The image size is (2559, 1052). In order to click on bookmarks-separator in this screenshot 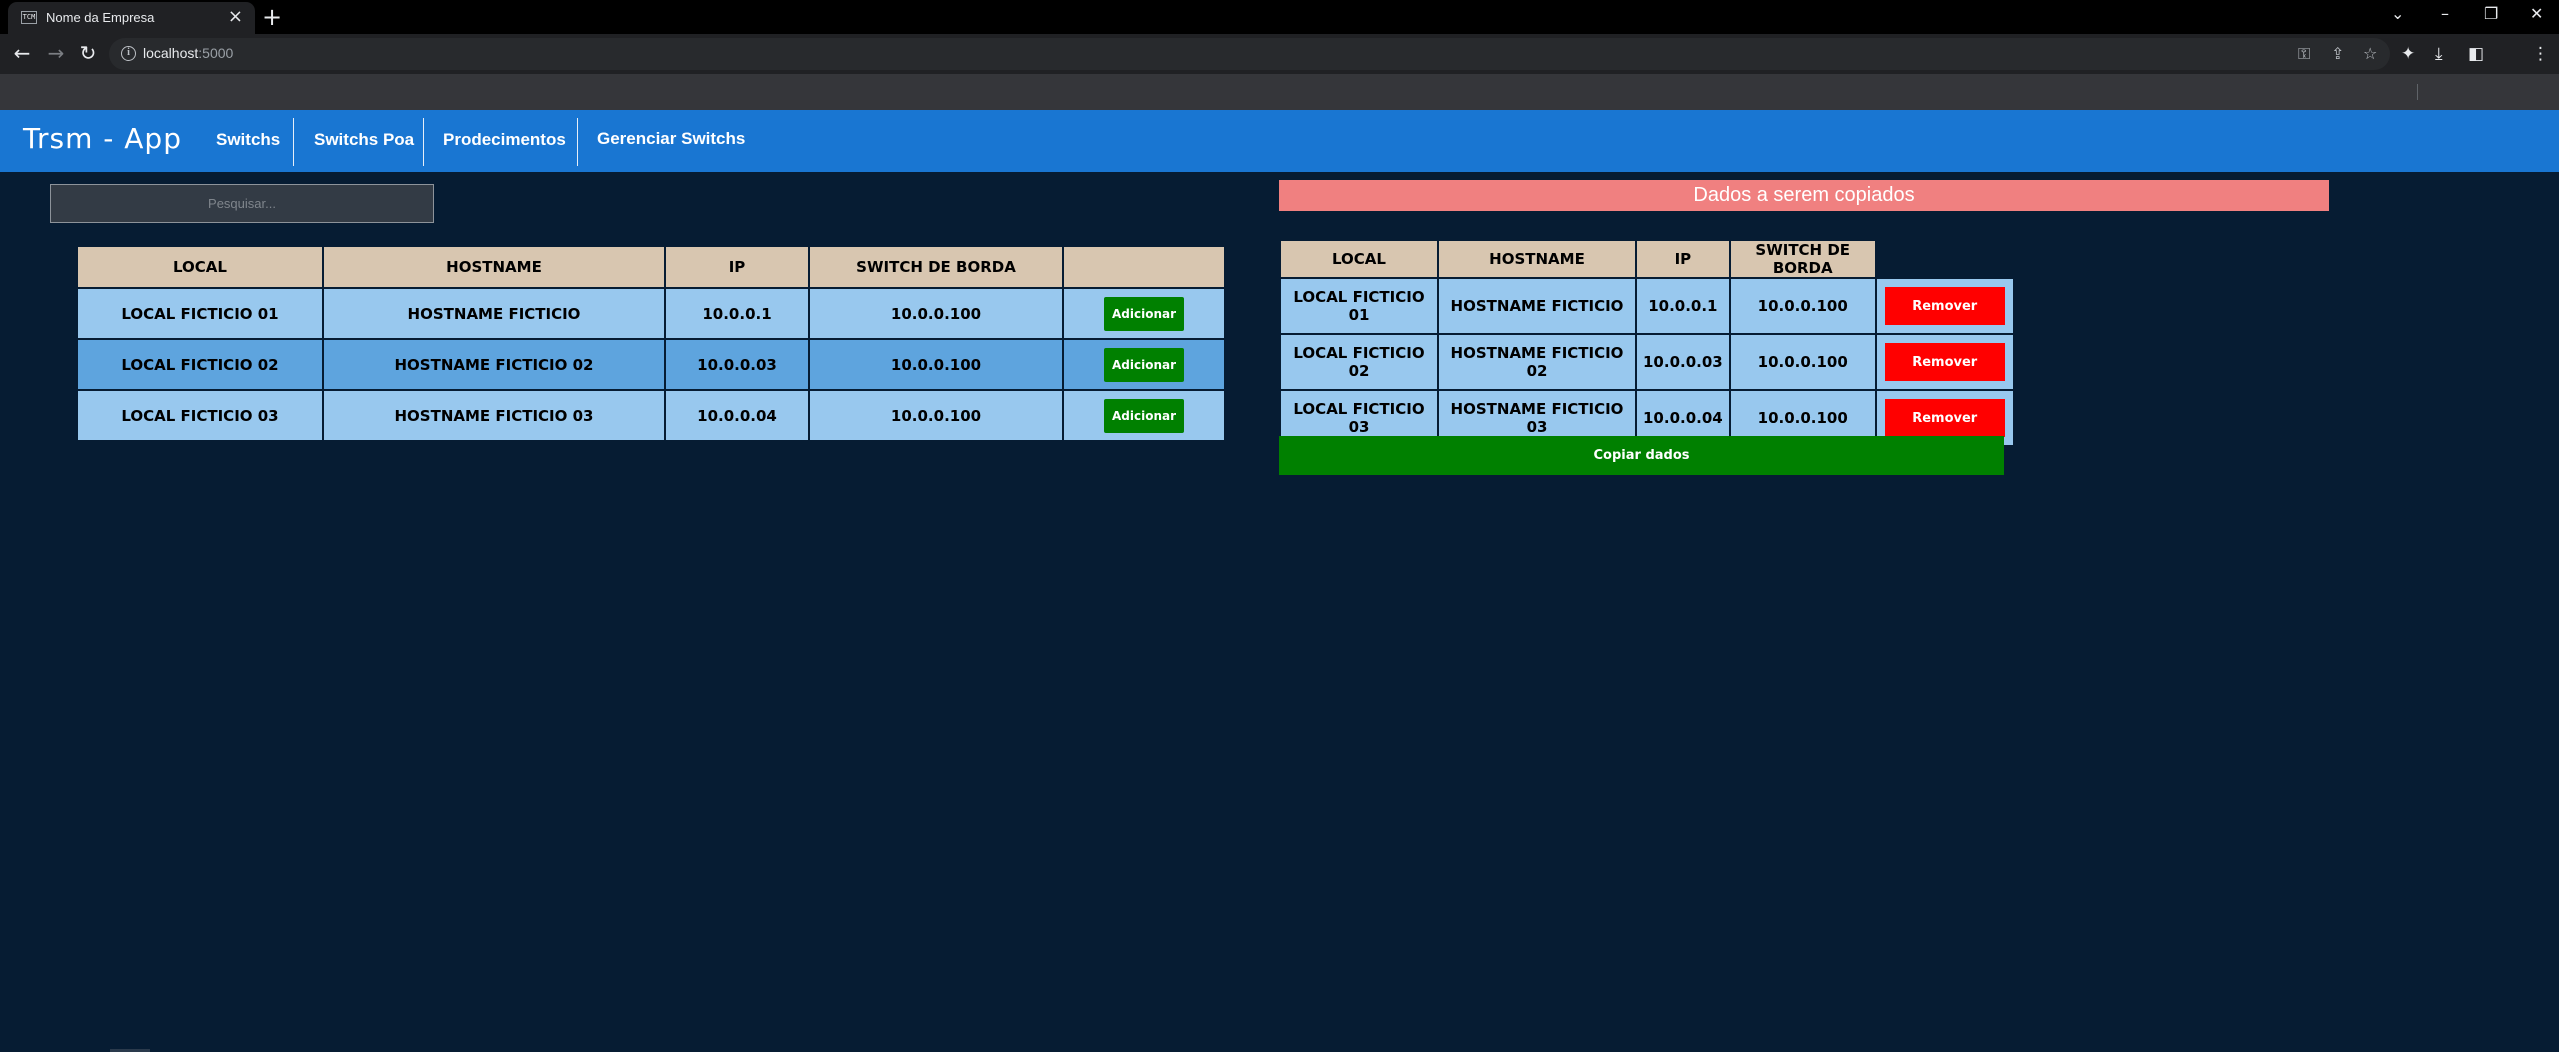, I will do `click(2417, 92)`.